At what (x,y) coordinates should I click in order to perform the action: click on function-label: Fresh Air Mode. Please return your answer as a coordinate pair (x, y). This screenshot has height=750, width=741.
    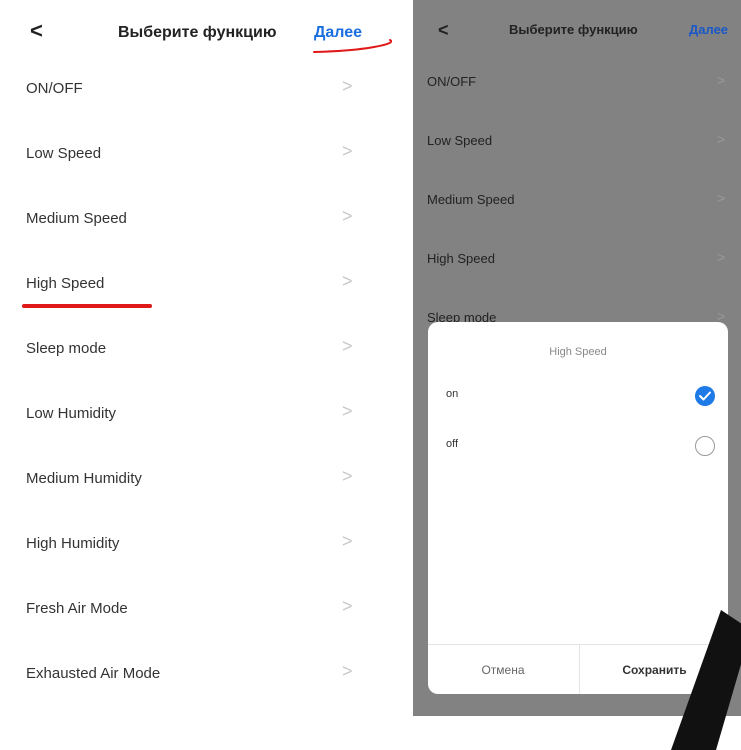
    Looking at the image, I should click on (77, 608).